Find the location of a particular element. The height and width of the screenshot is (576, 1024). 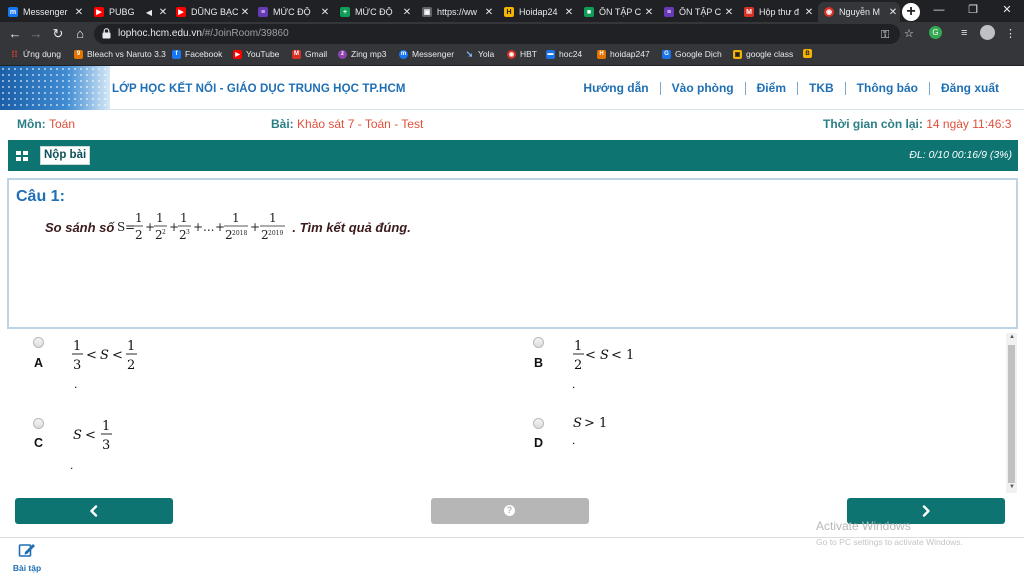

browser-tab: ▣ https://ww ✕ is located at coordinates (456, 12).